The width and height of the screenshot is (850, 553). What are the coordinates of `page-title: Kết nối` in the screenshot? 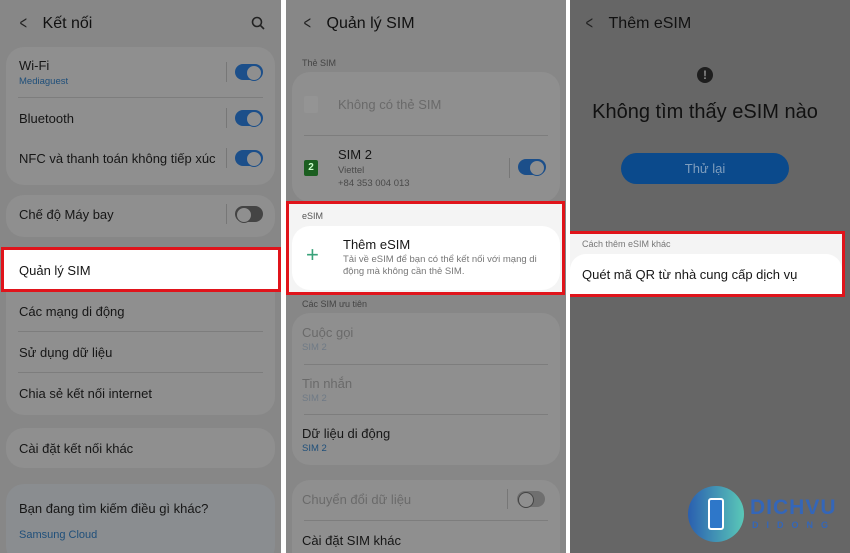 It's located at (67, 23).